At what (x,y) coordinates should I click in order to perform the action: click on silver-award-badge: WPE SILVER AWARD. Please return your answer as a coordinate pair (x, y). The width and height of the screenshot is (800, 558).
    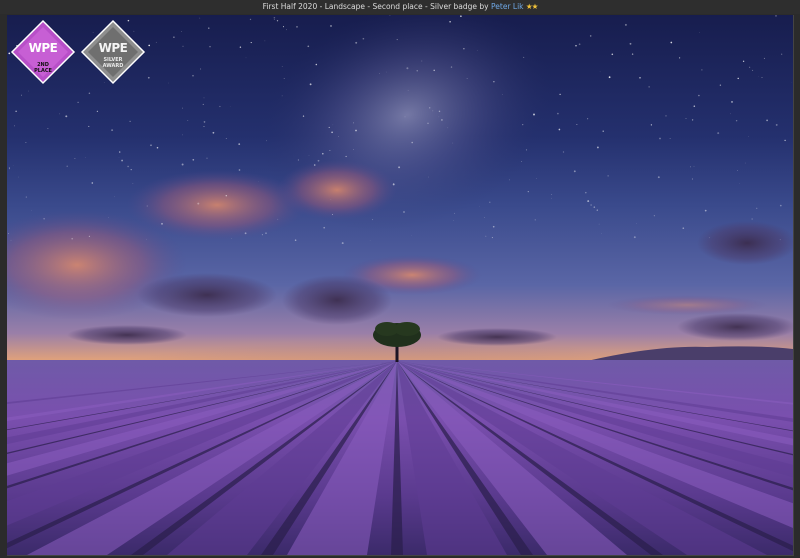
    Looking at the image, I should click on (113, 52).